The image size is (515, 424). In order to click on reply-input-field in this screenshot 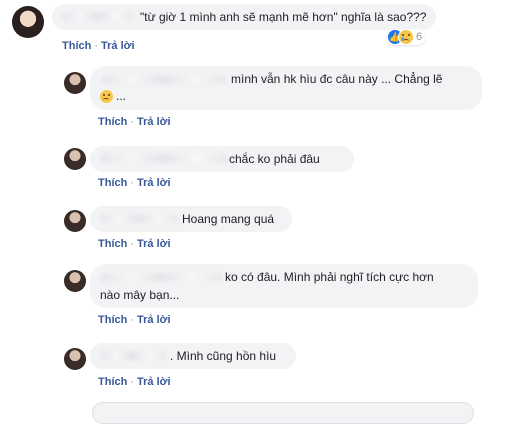, I will do `click(283, 413)`.